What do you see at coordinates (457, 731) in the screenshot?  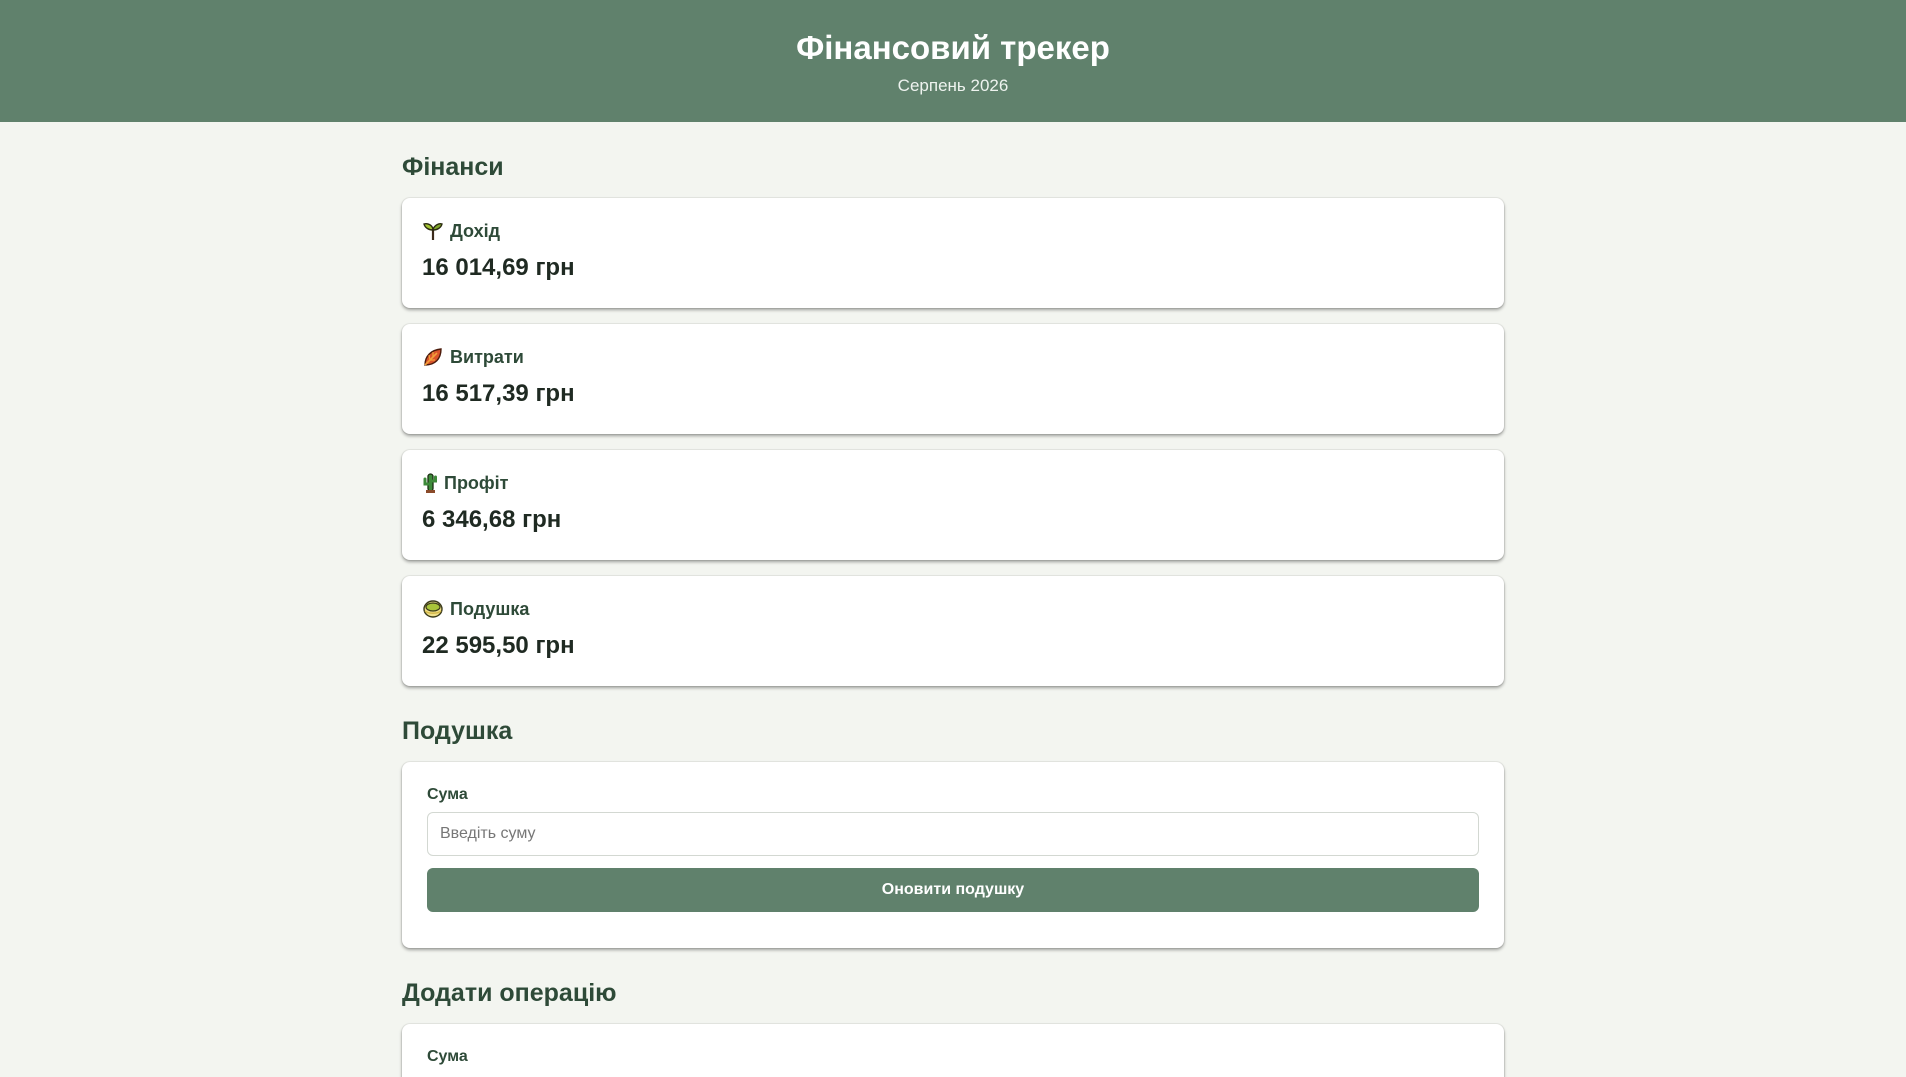 I see `cushion-section-title: Подушка` at bounding box center [457, 731].